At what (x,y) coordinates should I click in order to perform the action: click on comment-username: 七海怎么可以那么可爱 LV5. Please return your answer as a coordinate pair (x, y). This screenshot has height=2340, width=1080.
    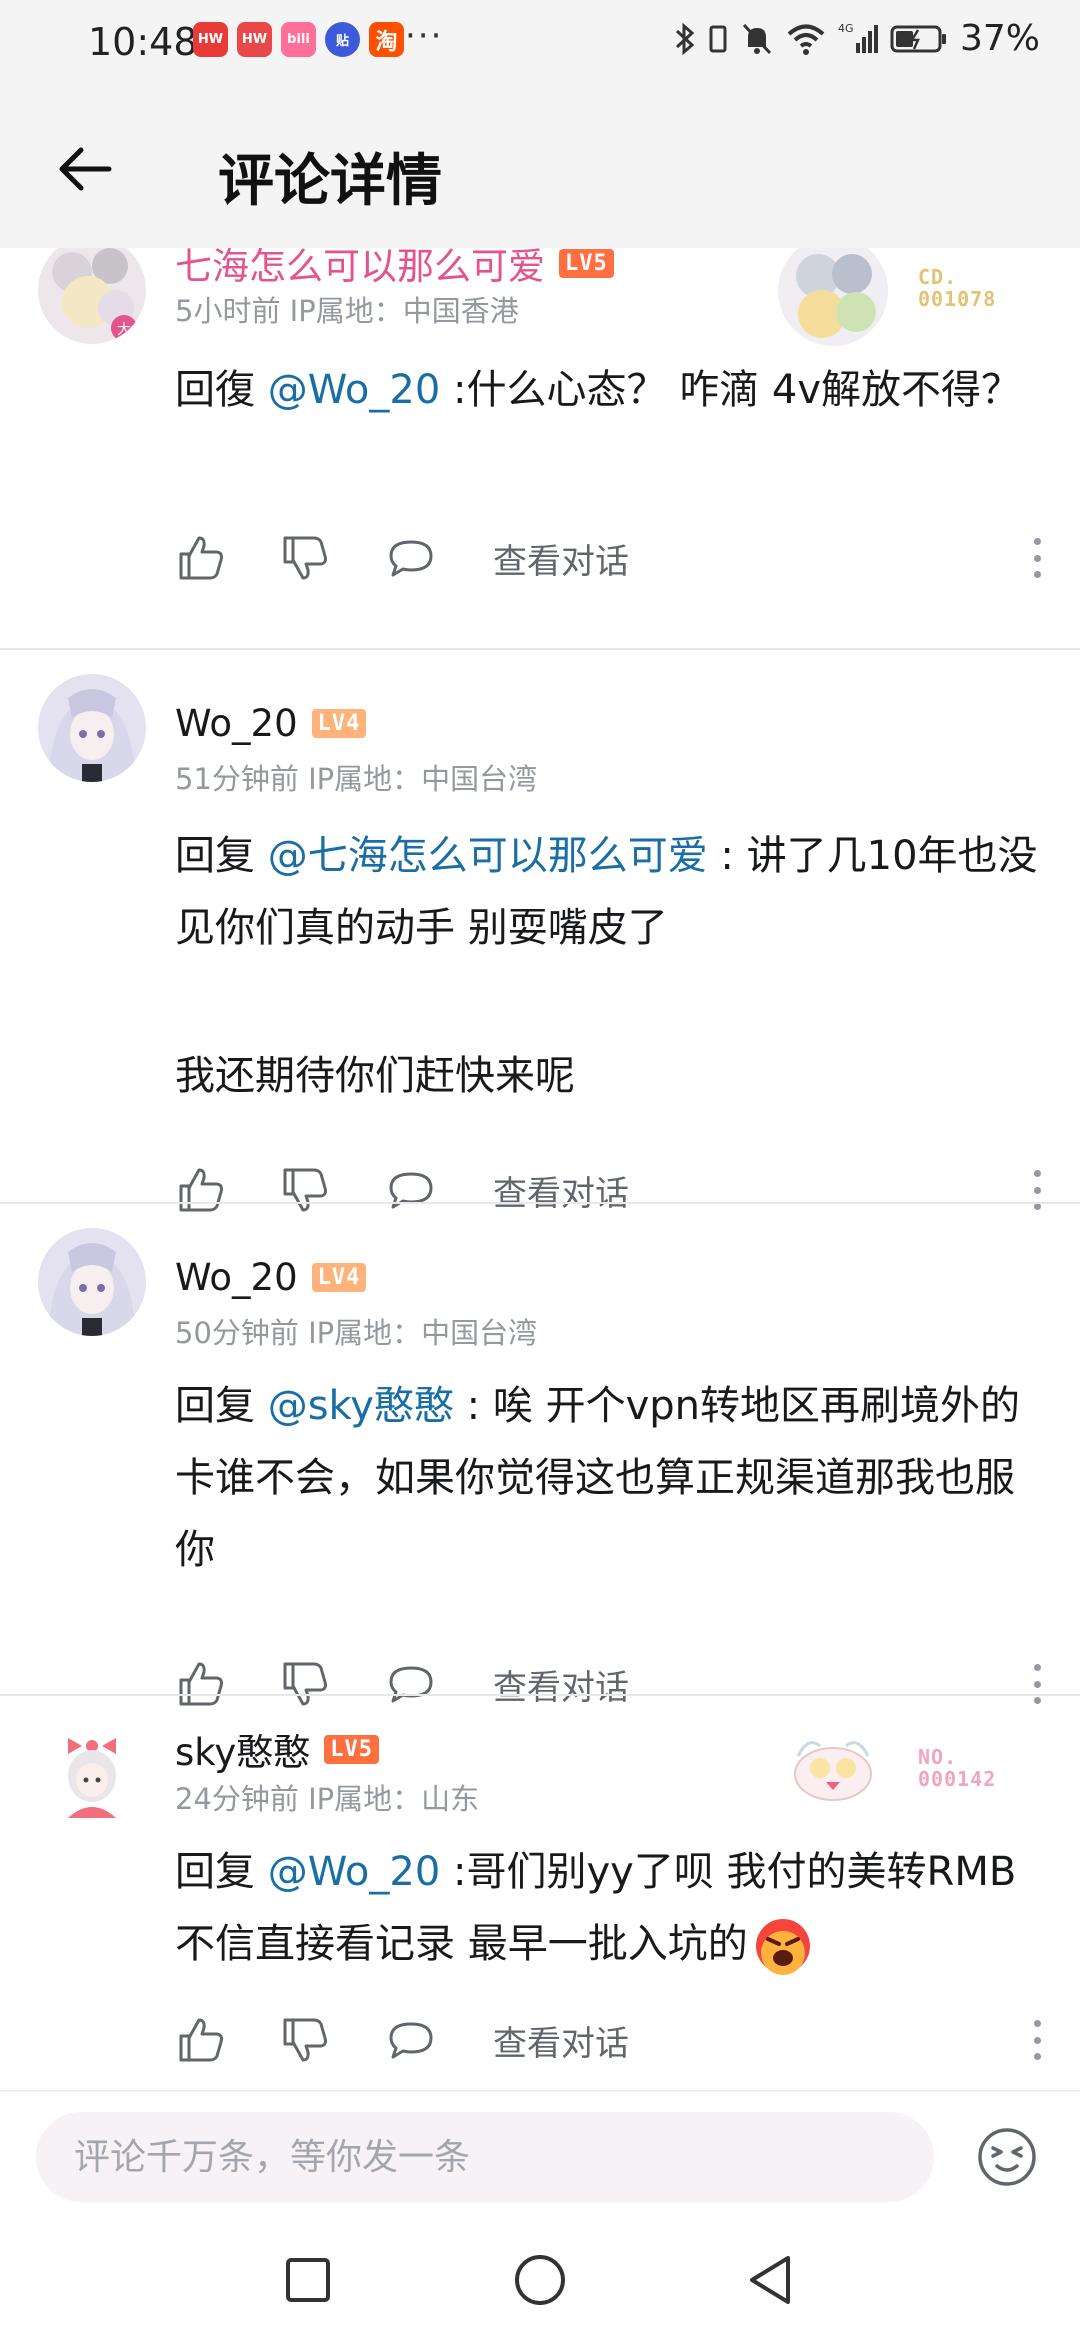
    Looking at the image, I should click on (394, 269).